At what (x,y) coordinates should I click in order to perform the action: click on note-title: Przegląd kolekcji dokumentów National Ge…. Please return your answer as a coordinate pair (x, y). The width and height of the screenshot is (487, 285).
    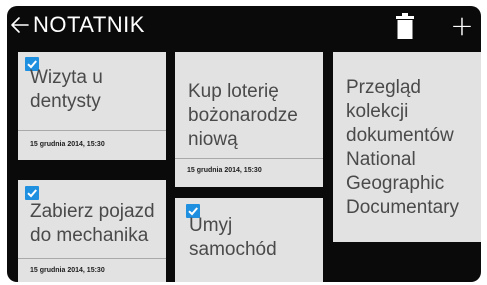
    Looking at the image, I should click on (402, 147).